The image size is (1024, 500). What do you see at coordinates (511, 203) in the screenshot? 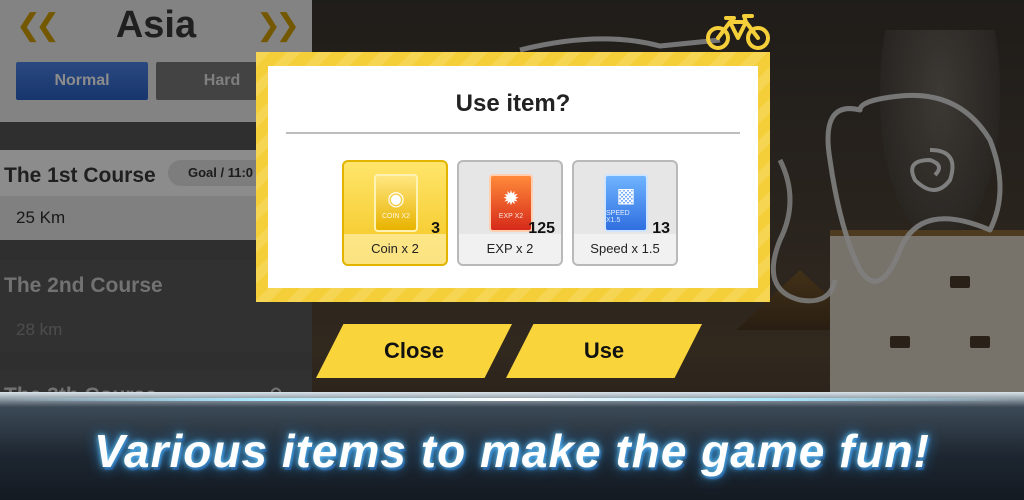
I see `flame-card-icon: ✹ EXP X2` at bounding box center [511, 203].